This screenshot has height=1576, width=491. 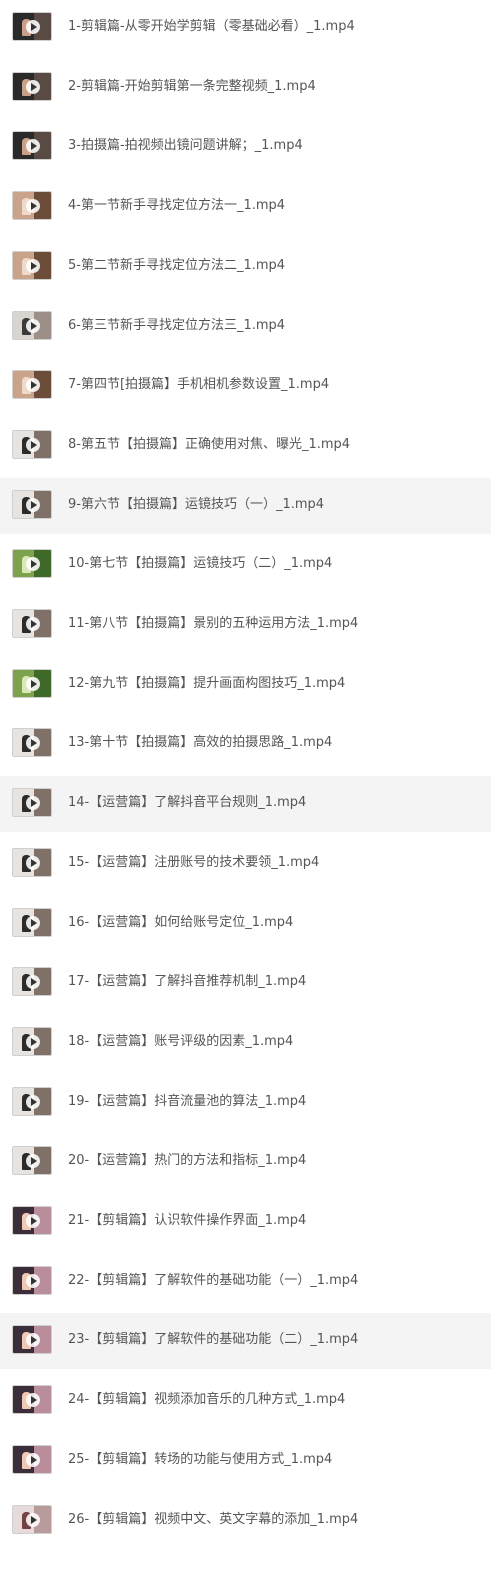 I want to click on file-name: 22-【剪辑篇】了解软件的基础功能（一）_1.mp4, so click(x=213, y=1280).